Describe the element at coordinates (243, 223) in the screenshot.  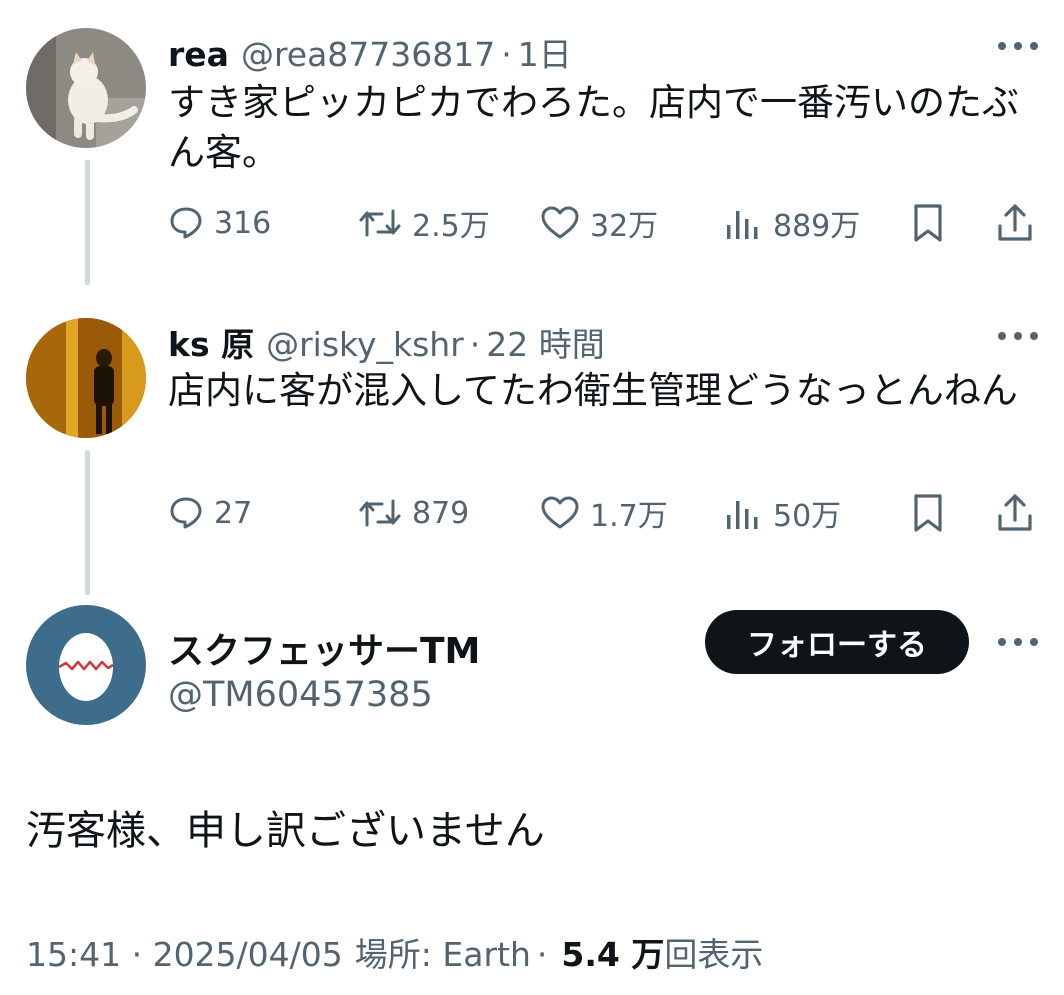
I see `reply-count: 316` at that location.